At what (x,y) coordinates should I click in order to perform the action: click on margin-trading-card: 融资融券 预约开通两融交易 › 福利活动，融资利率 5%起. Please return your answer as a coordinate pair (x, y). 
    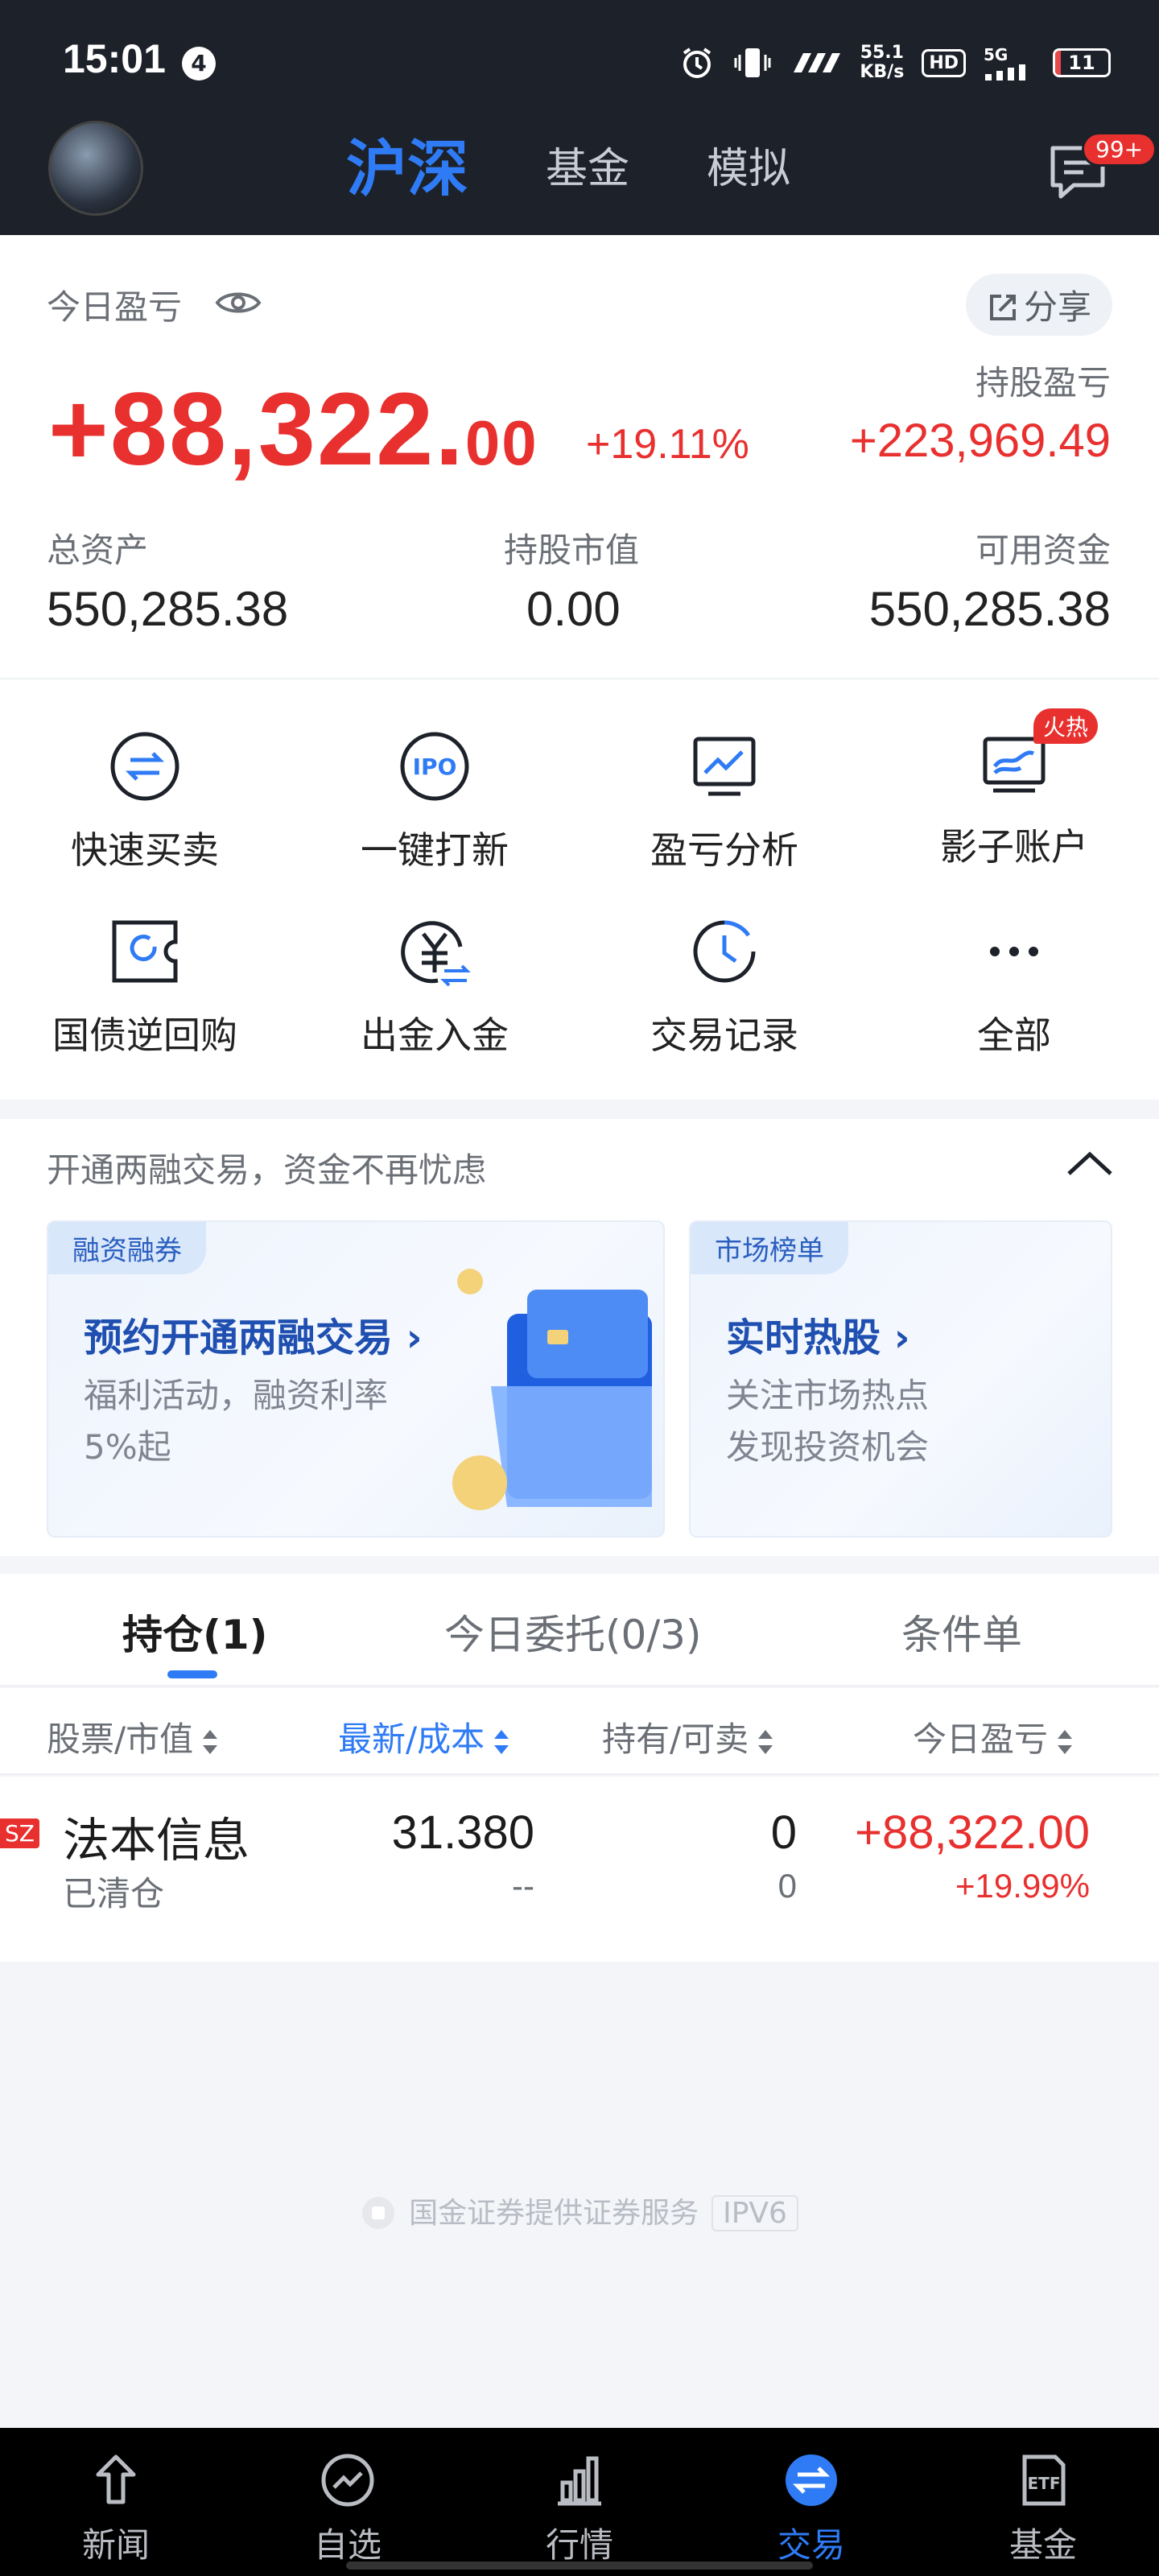
    Looking at the image, I should click on (356, 1379).